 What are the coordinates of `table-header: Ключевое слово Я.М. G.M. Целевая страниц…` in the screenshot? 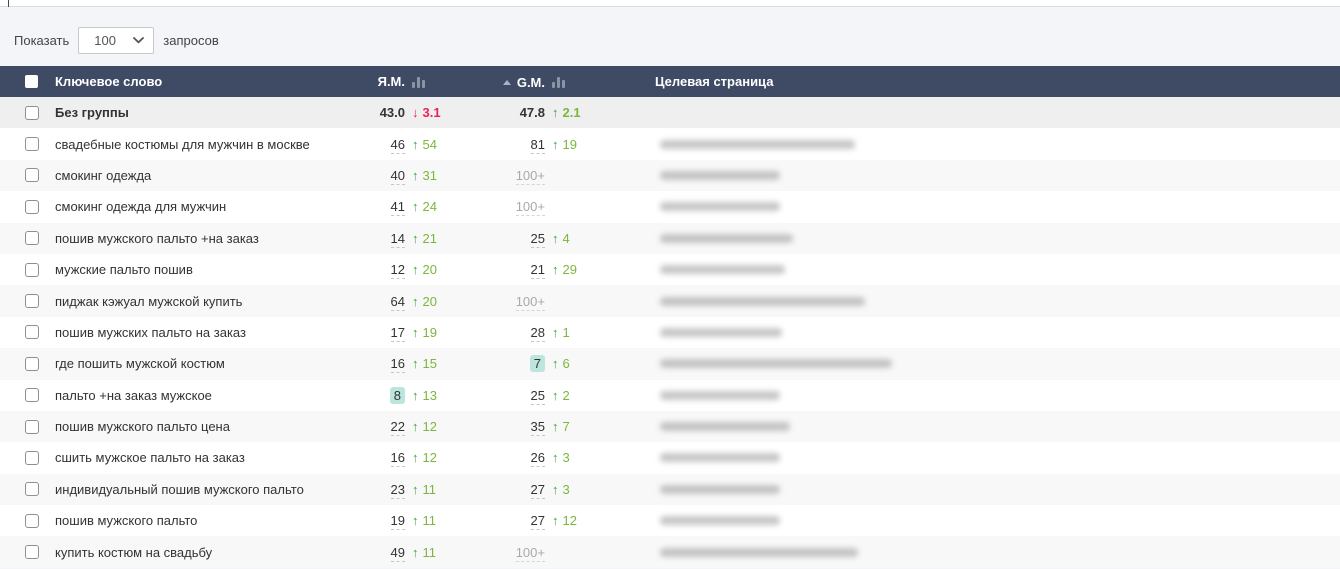 It's located at (670, 81).